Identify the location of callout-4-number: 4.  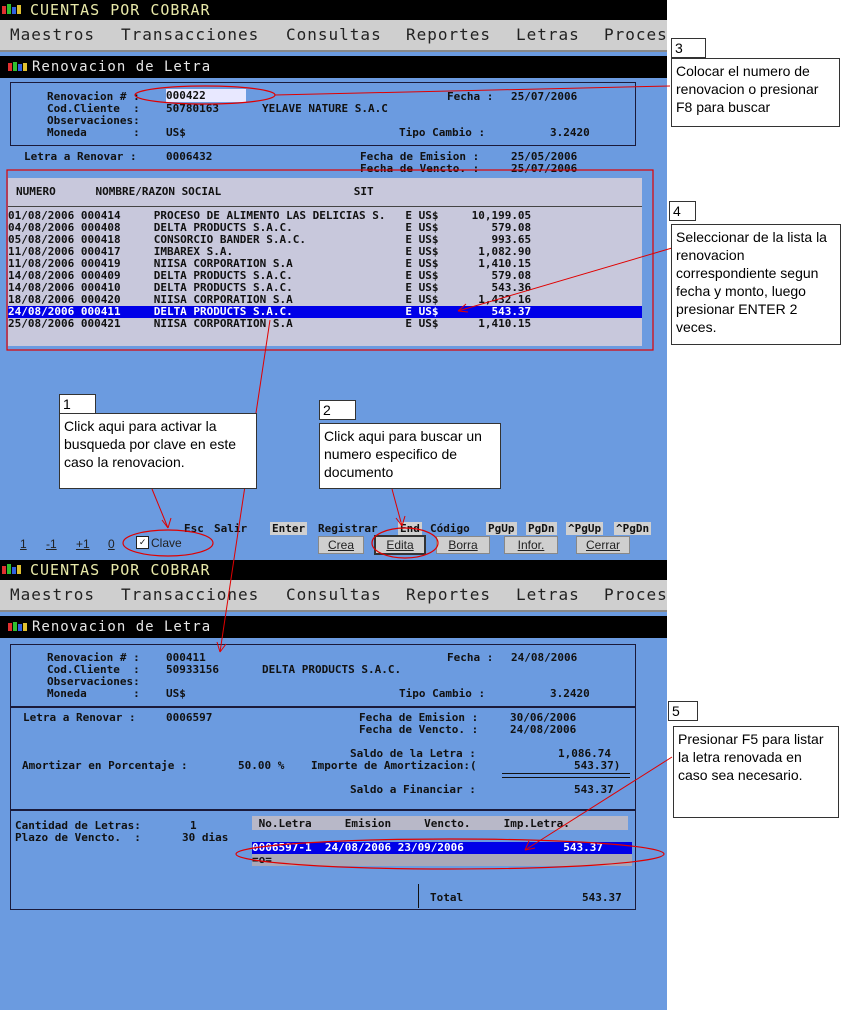
(682, 211).